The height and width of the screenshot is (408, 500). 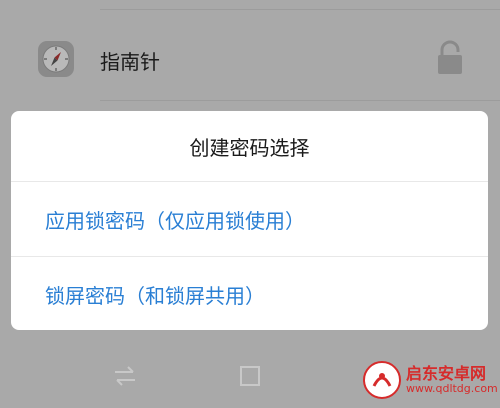 I want to click on watermark: 启东安卓网 www.qdltdg.com, so click(x=429, y=380).